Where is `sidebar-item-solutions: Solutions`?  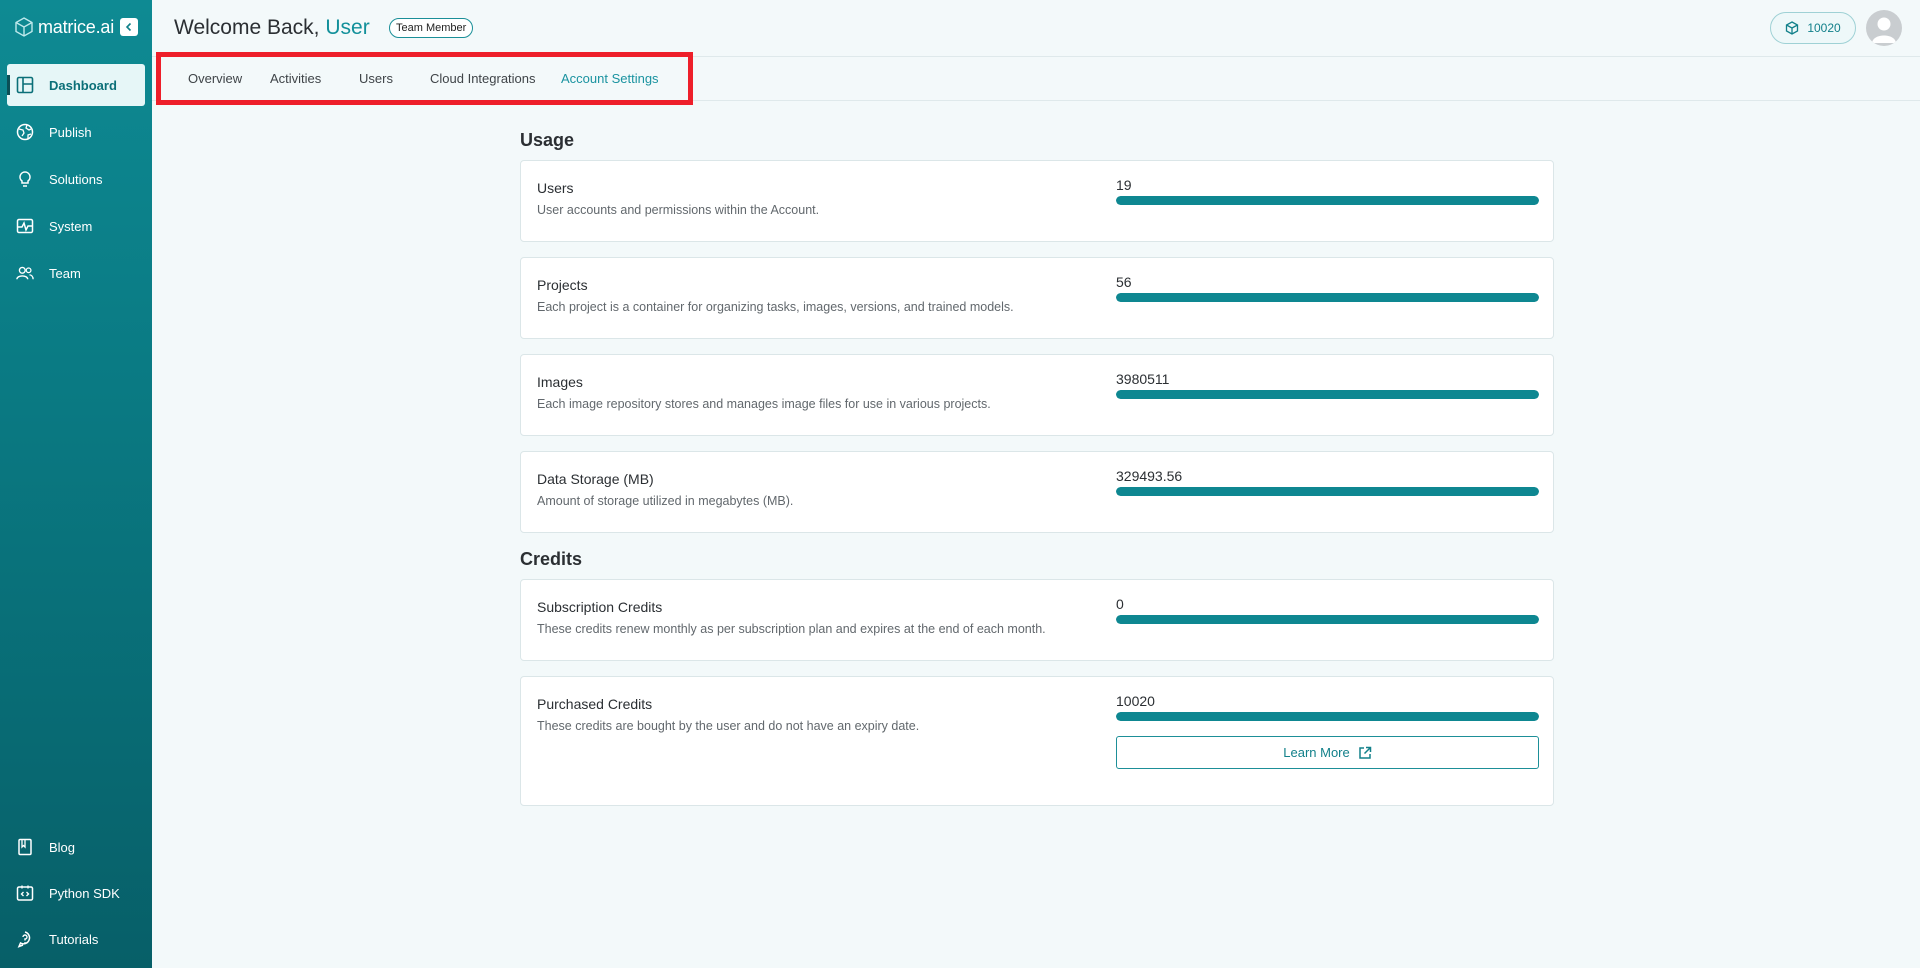
sidebar-item-solutions: Solutions is located at coordinates (76, 179).